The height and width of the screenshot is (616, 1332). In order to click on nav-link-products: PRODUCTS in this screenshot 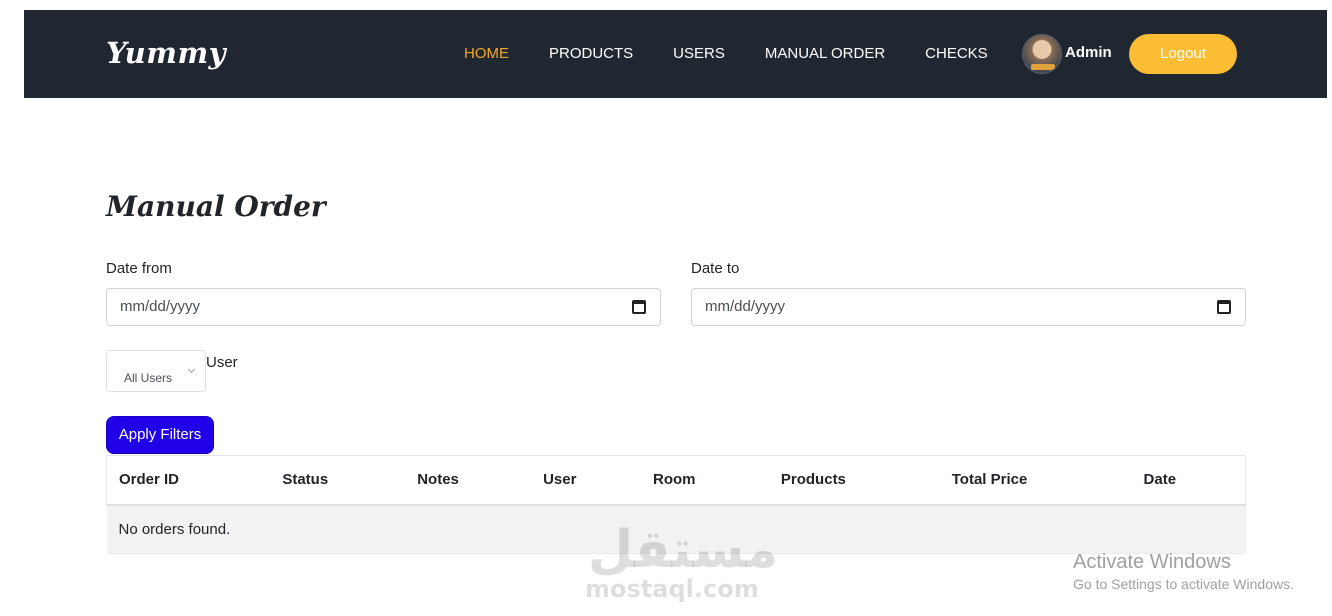, I will do `click(591, 54)`.